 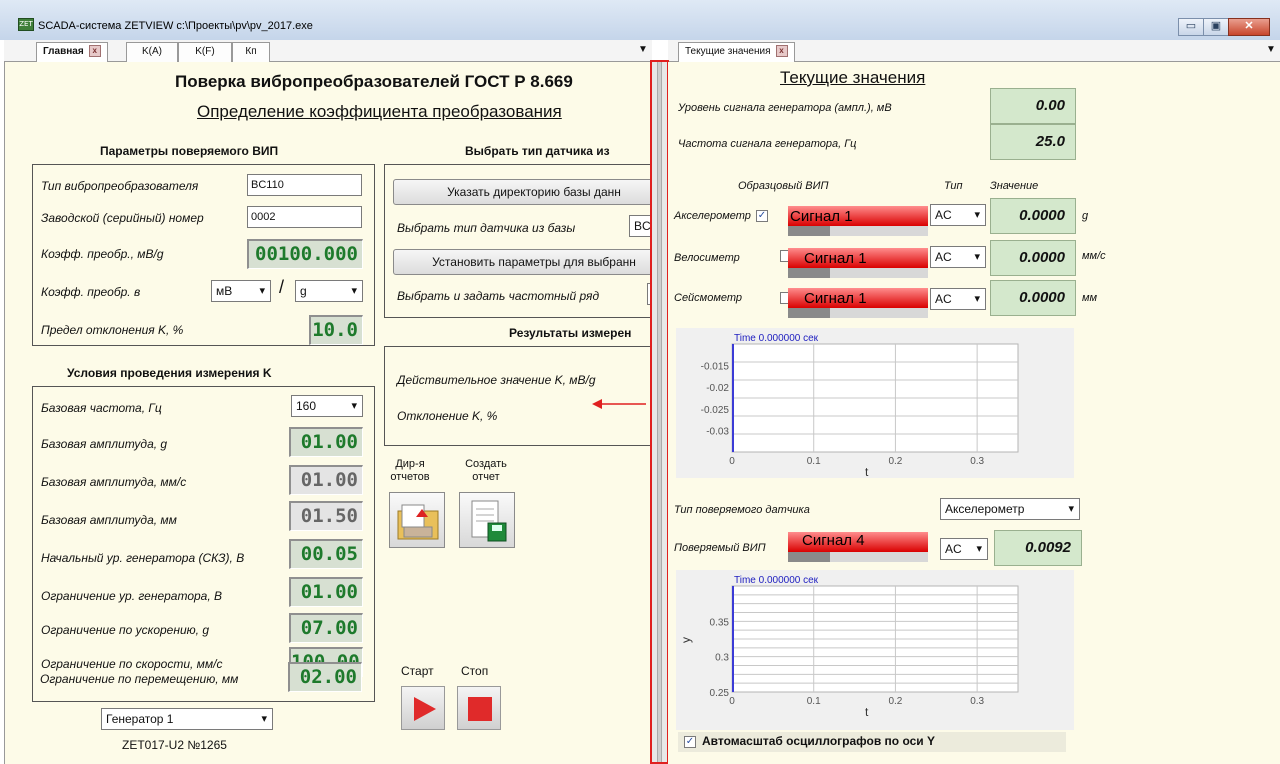 I want to click on gen-start-label: Начальный ур. генератора (СКЗ), В, so click(x=143, y=558).